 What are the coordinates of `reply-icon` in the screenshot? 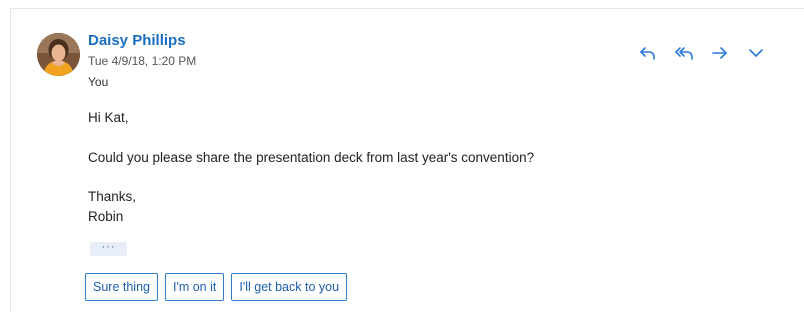 It's located at (647, 53).